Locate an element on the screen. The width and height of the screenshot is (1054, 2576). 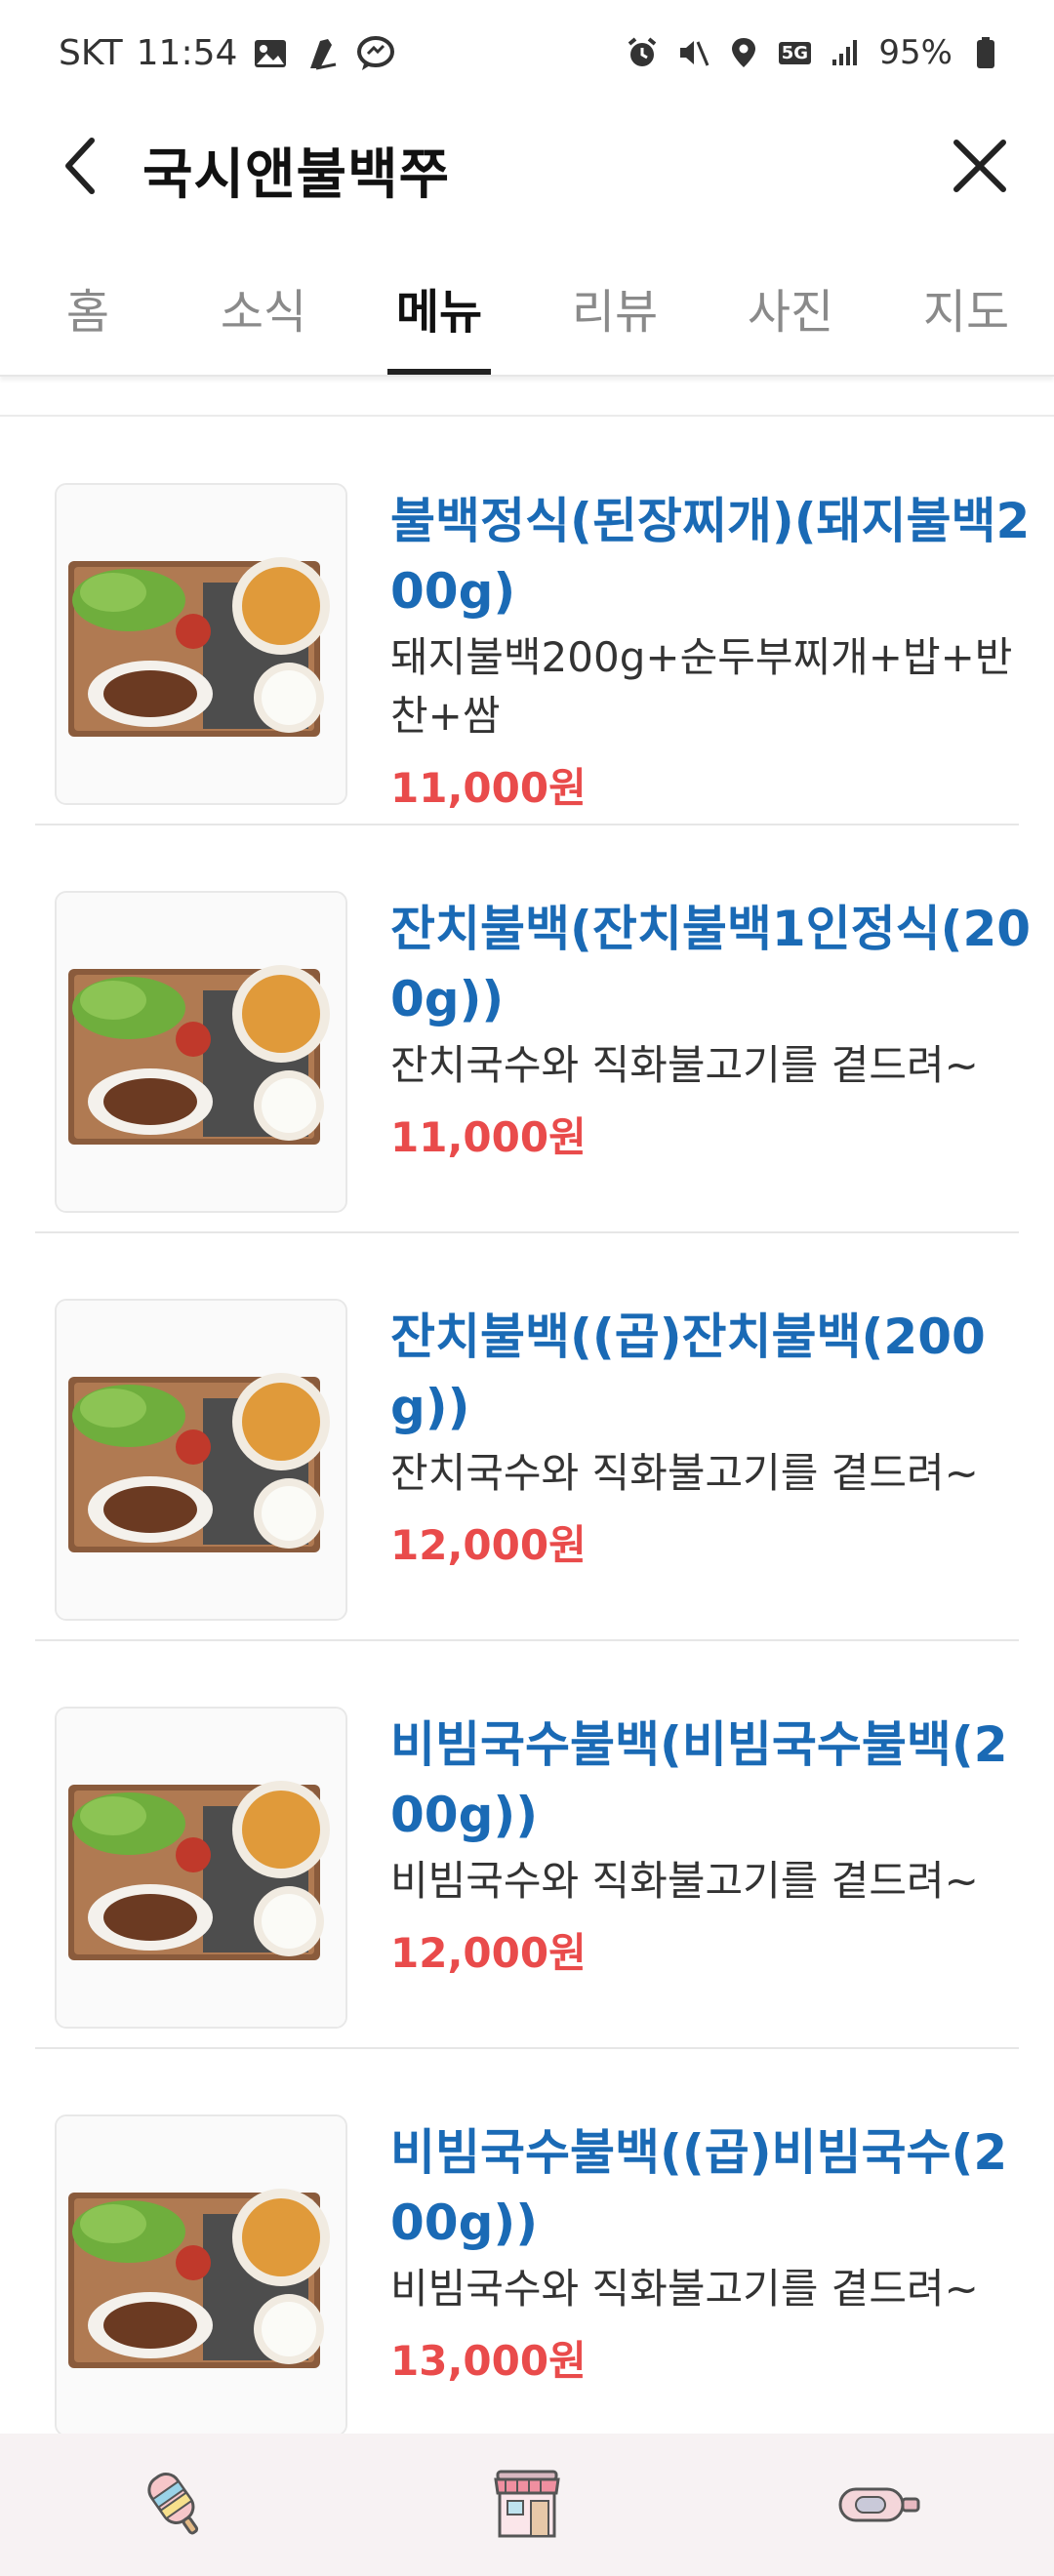
close-button is located at coordinates (980, 166).